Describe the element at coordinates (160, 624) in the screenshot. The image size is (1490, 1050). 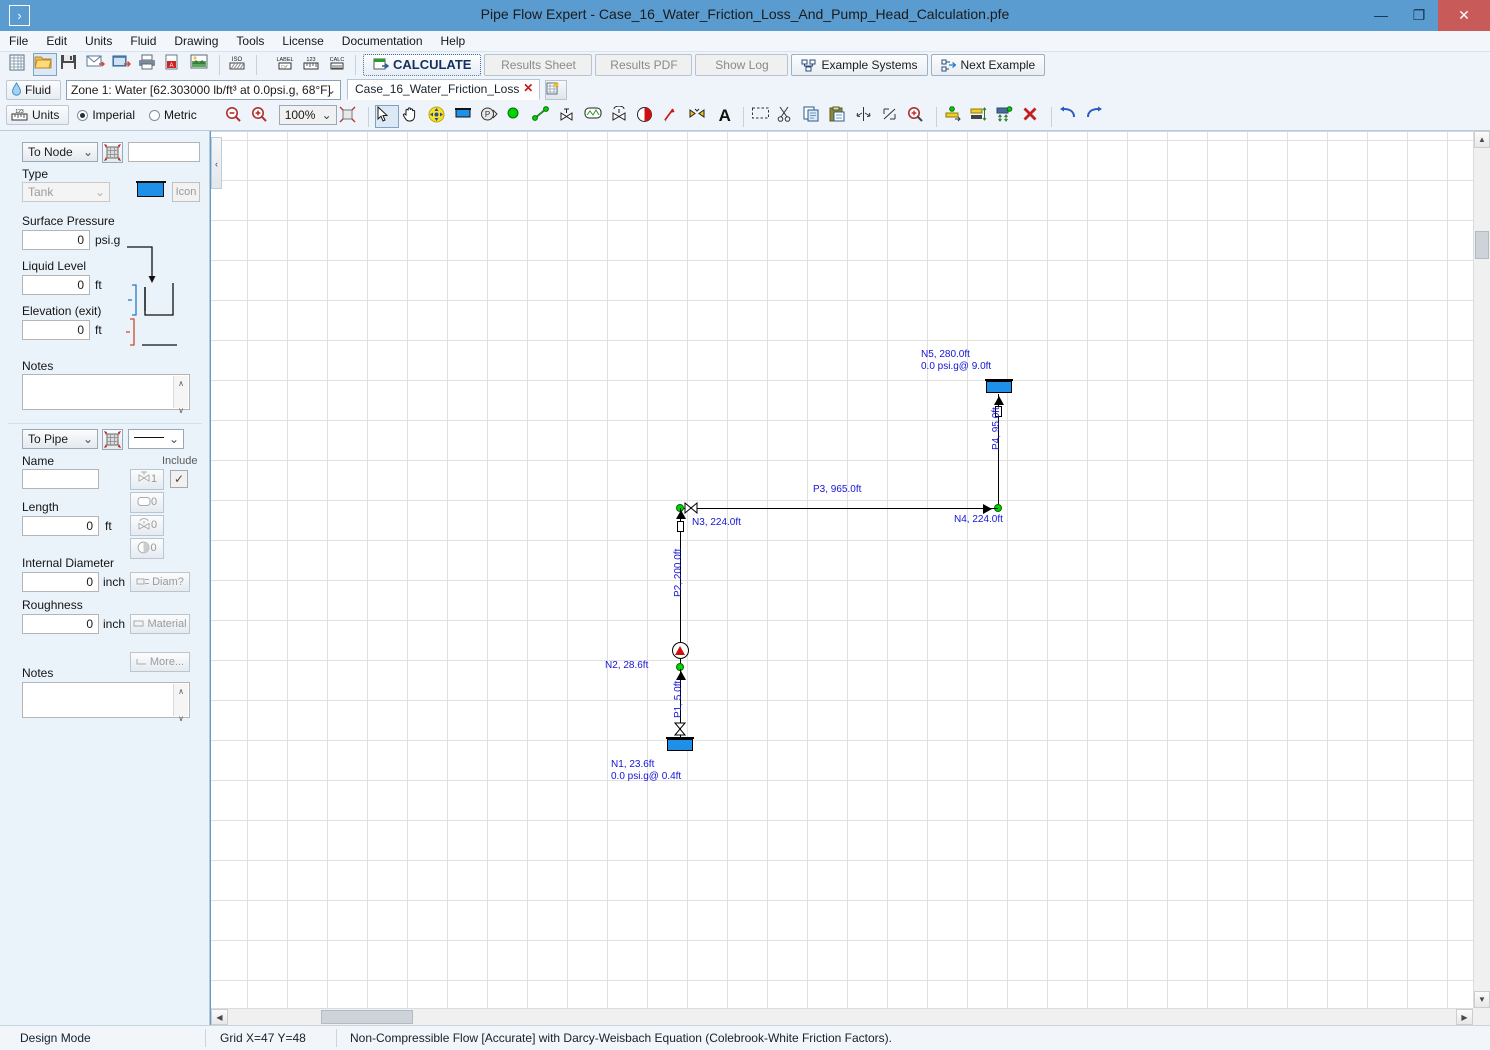
I see `material-button: Material` at that location.